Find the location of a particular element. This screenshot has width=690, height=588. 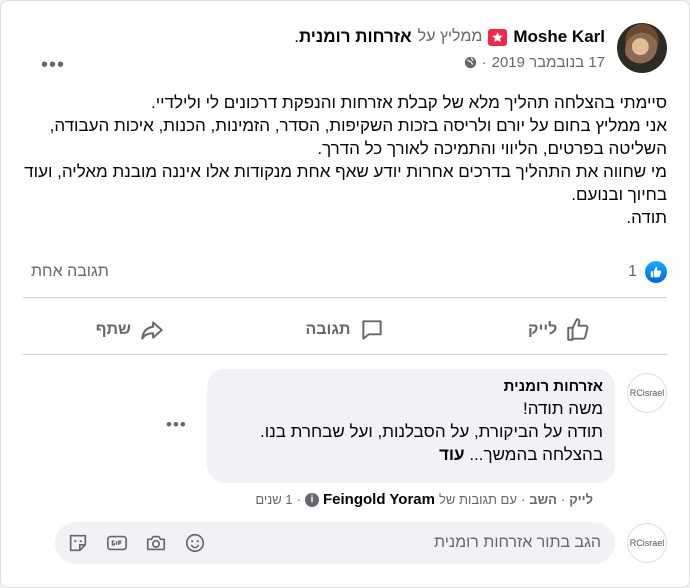

post-options-button: ••• is located at coordinates (53, 65).